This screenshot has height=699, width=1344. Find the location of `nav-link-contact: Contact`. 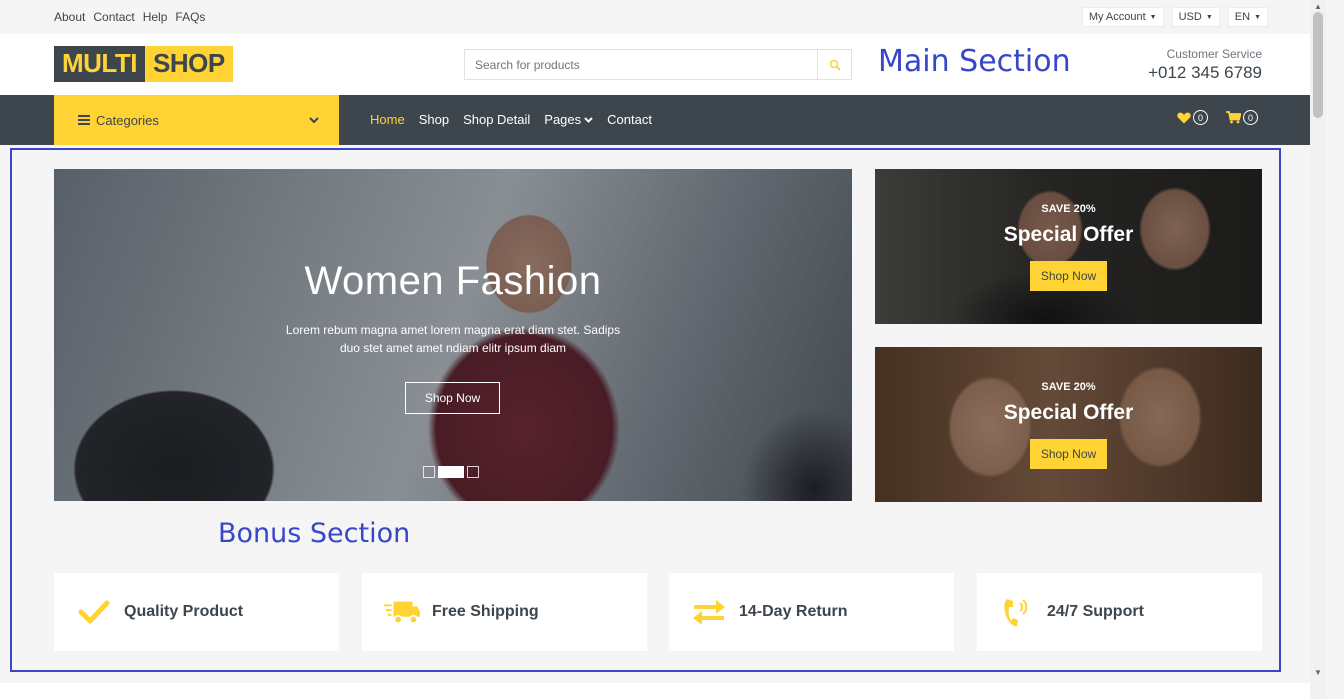

nav-link-contact: Contact is located at coordinates (629, 119).